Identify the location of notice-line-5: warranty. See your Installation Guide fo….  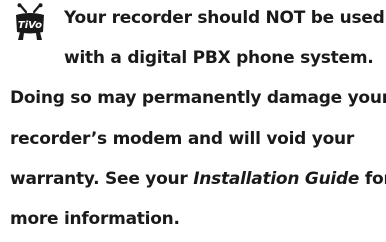
(198, 179).